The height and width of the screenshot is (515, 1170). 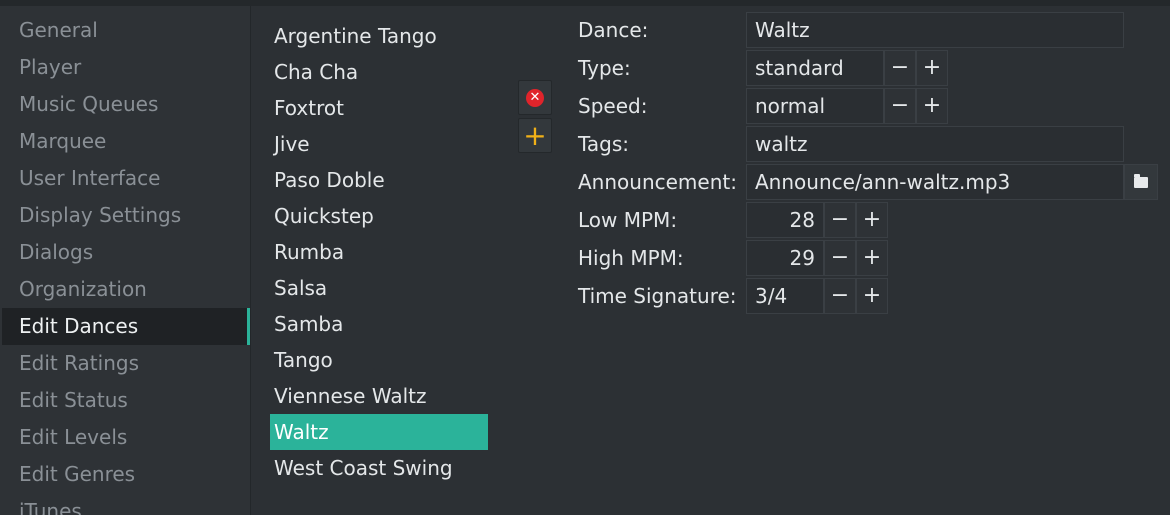 I want to click on add-icon: +, so click(x=535, y=135).